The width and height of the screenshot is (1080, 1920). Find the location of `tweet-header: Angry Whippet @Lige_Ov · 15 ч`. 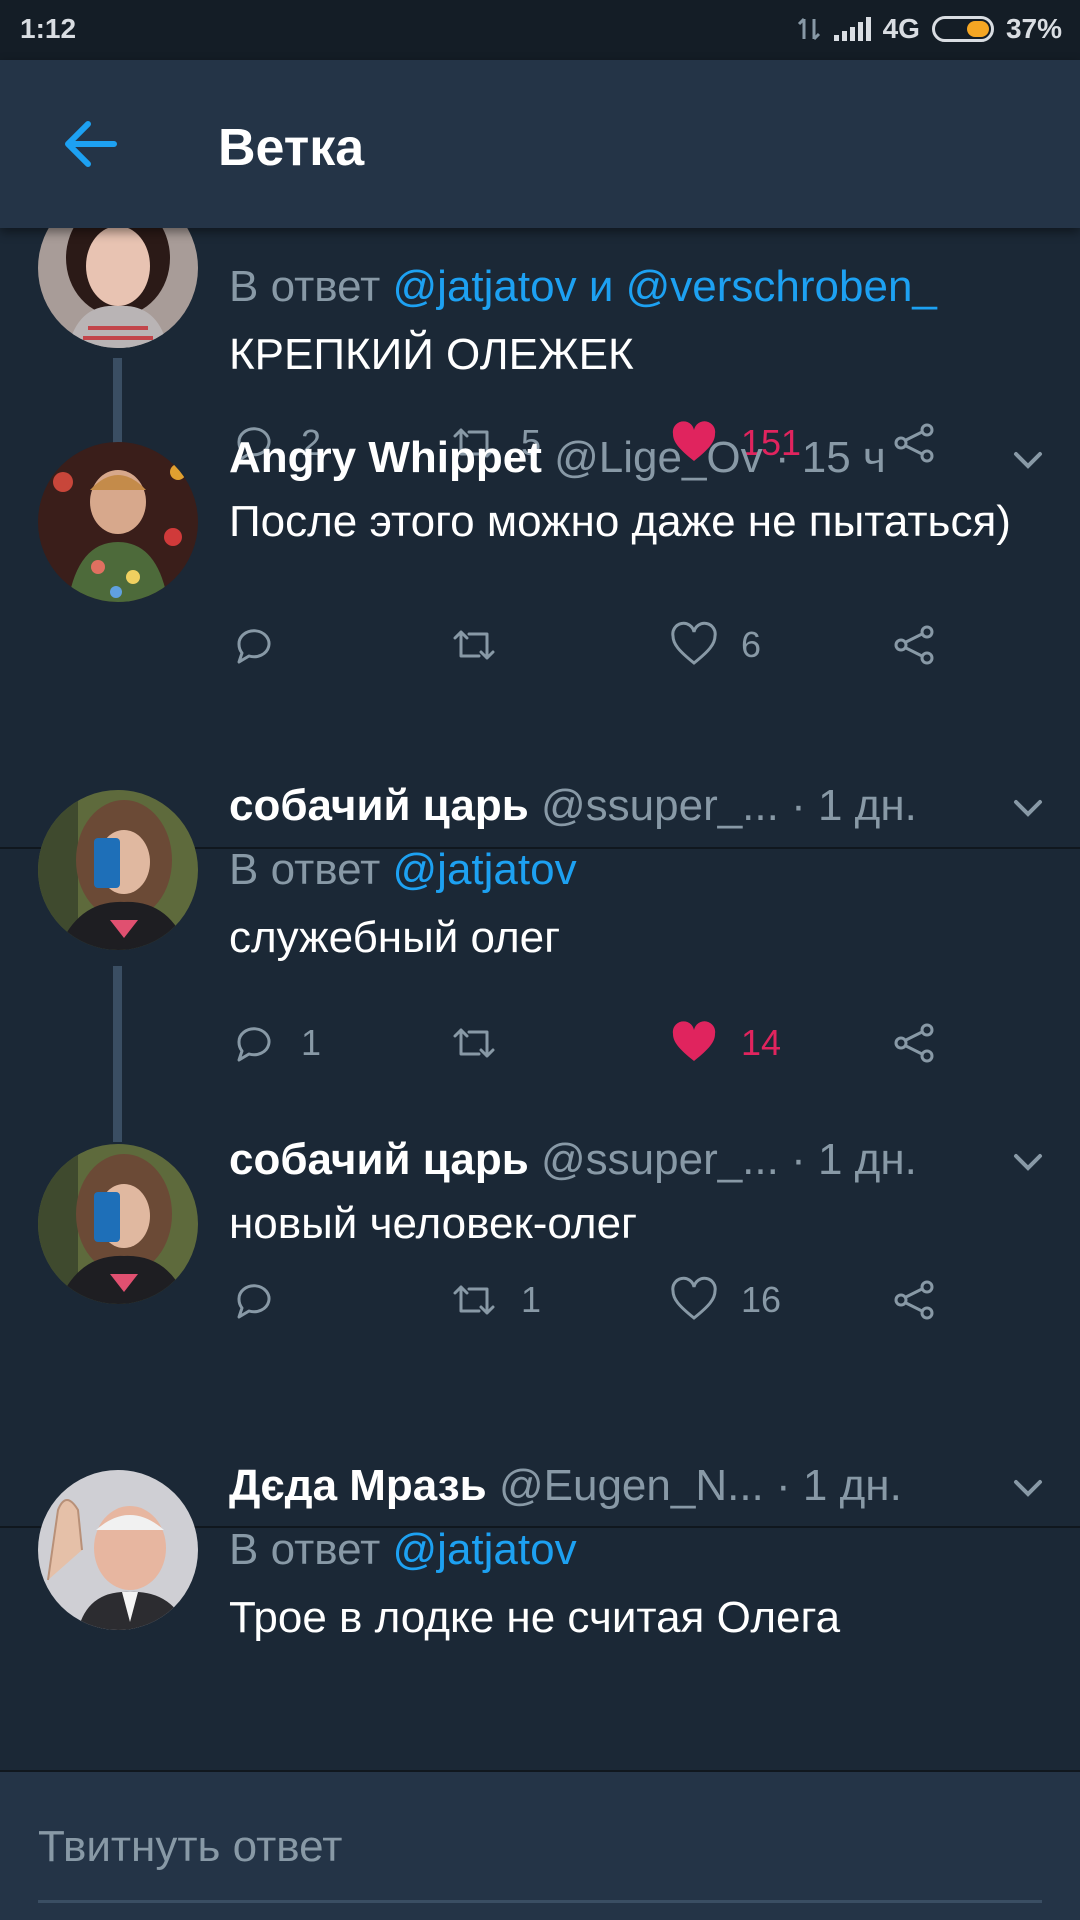

tweet-header: Angry Whippet @Lige_Ov · 15 ч is located at coordinates (634, 458).